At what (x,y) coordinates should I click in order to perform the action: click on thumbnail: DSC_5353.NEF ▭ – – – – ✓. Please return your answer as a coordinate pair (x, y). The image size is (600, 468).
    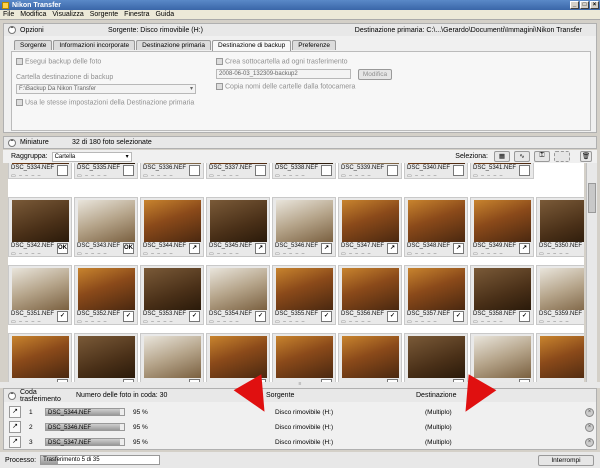
    Looking at the image, I should click on (172, 295).